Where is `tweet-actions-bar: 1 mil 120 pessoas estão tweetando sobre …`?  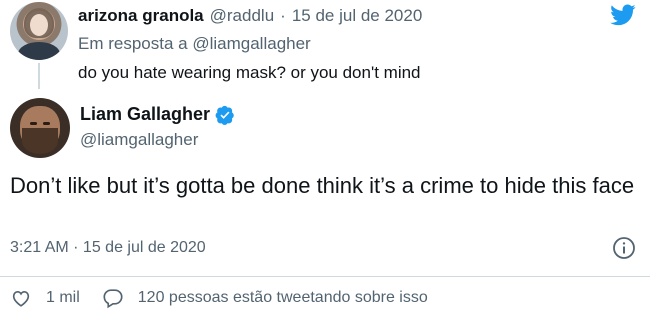 tweet-actions-bar: 1 mil 120 pessoas estão tweetando sobre … is located at coordinates (219, 298).